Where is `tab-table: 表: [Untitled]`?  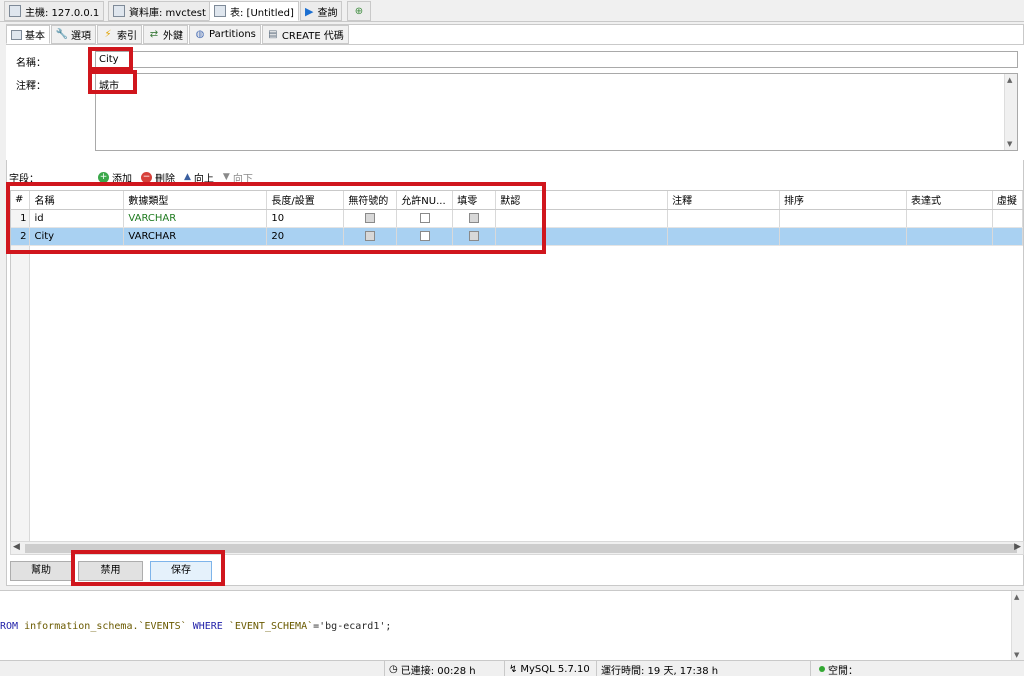
tab-table: 表: [Untitled] is located at coordinates (254, 11).